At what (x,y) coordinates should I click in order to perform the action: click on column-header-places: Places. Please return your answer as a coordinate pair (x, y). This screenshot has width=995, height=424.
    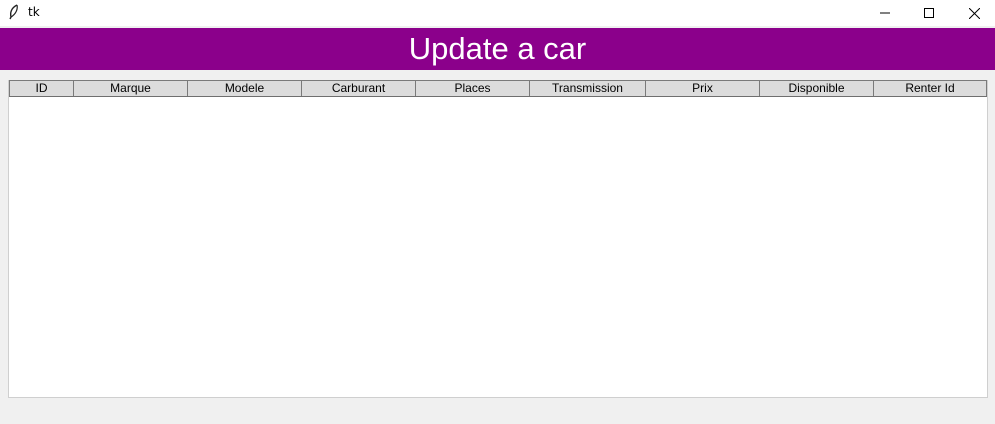
    Looking at the image, I should click on (473, 88).